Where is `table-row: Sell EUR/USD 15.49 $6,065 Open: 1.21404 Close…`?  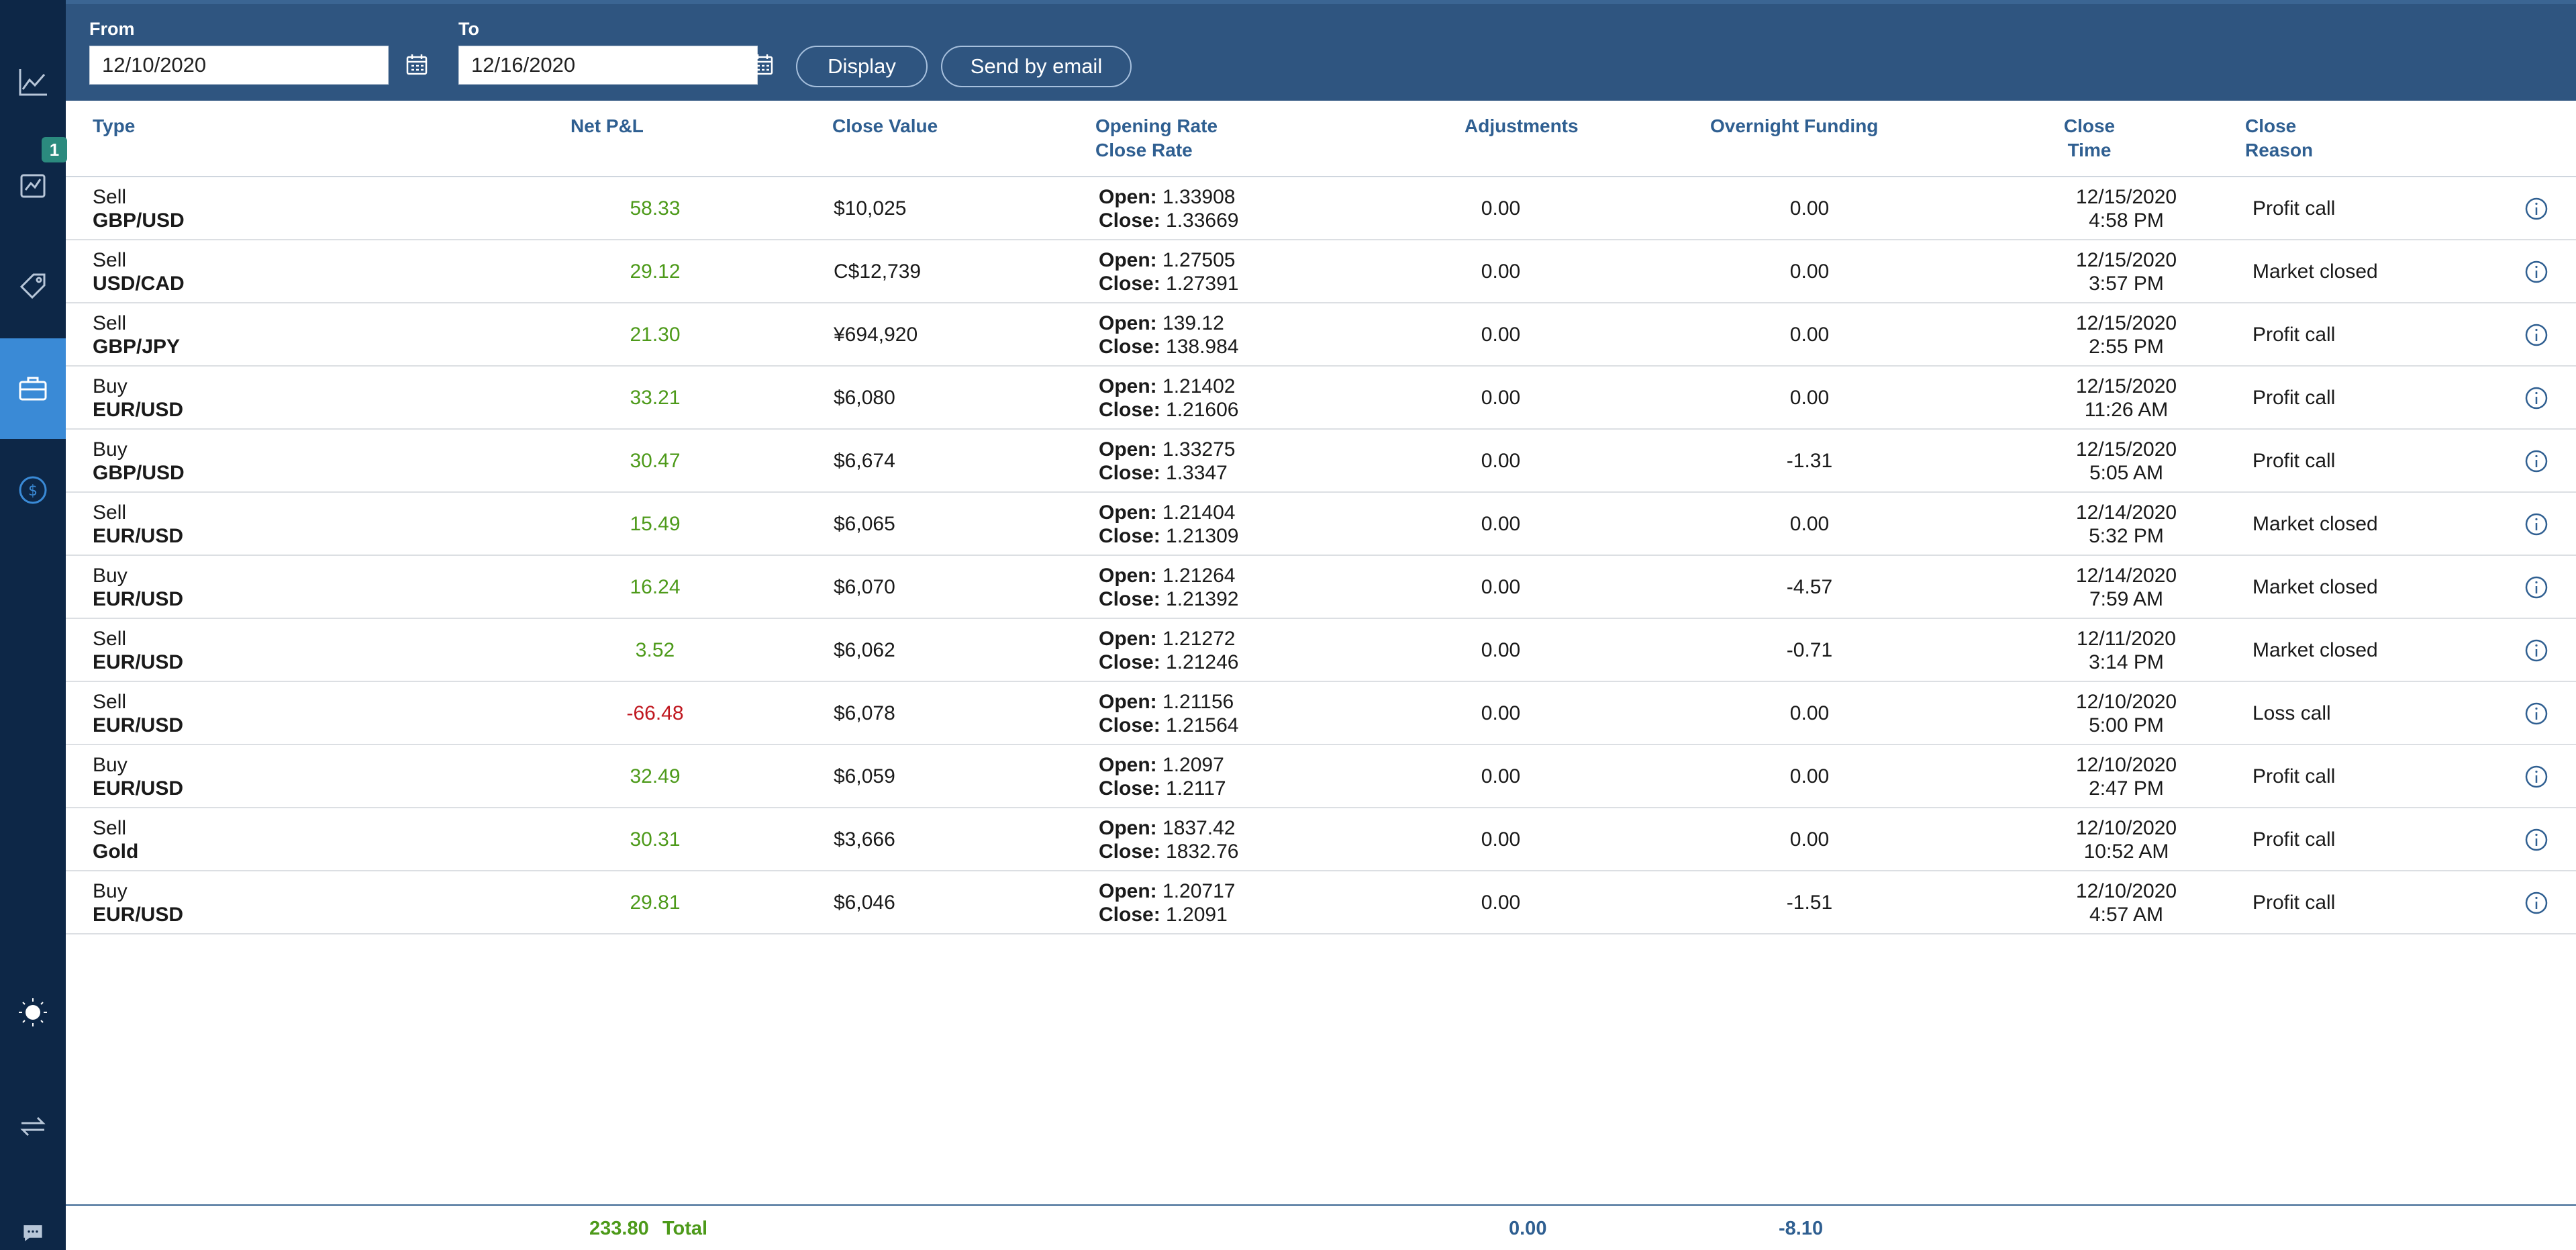
table-row: Sell EUR/USD 15.49 $6,065 Open: 1.21404 Close… is located at coordinates (1321, 524).